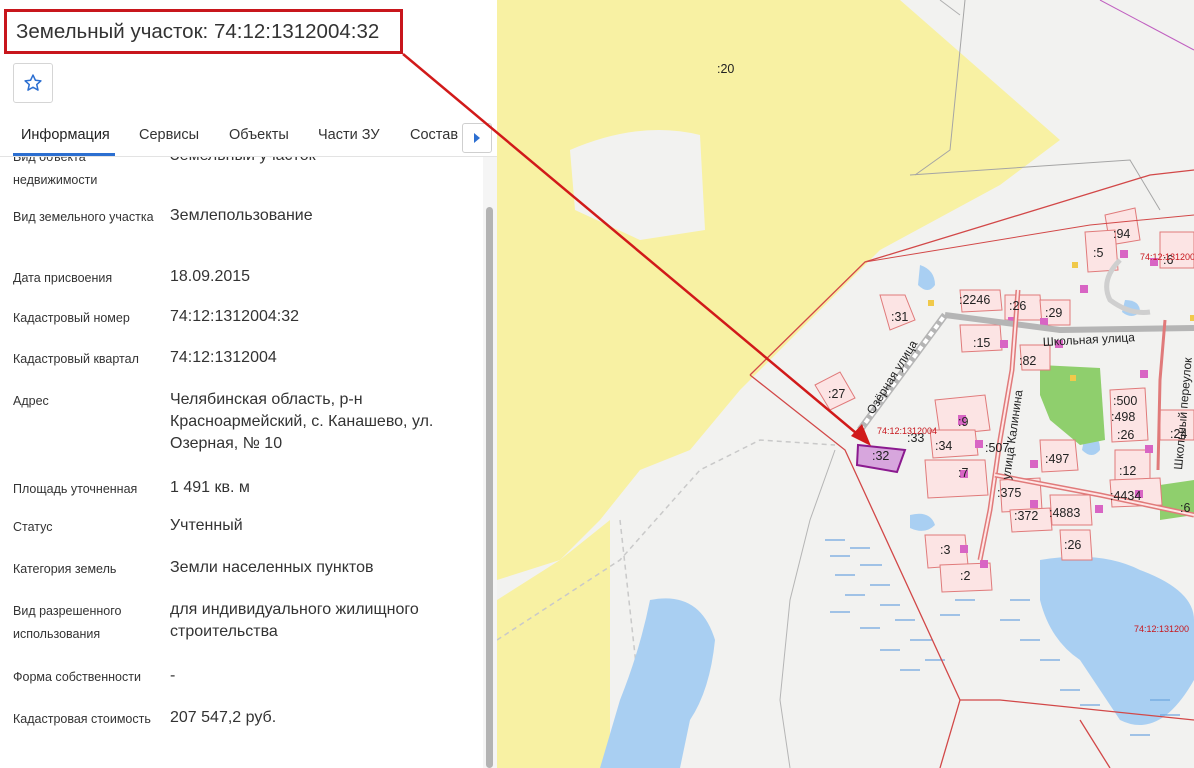 Image resolution: width=1194 pixels, height=768 pixels. Describe the element at coordinates (1053, 313) in the screenshot. I see `parcel-label: :29` at that location.